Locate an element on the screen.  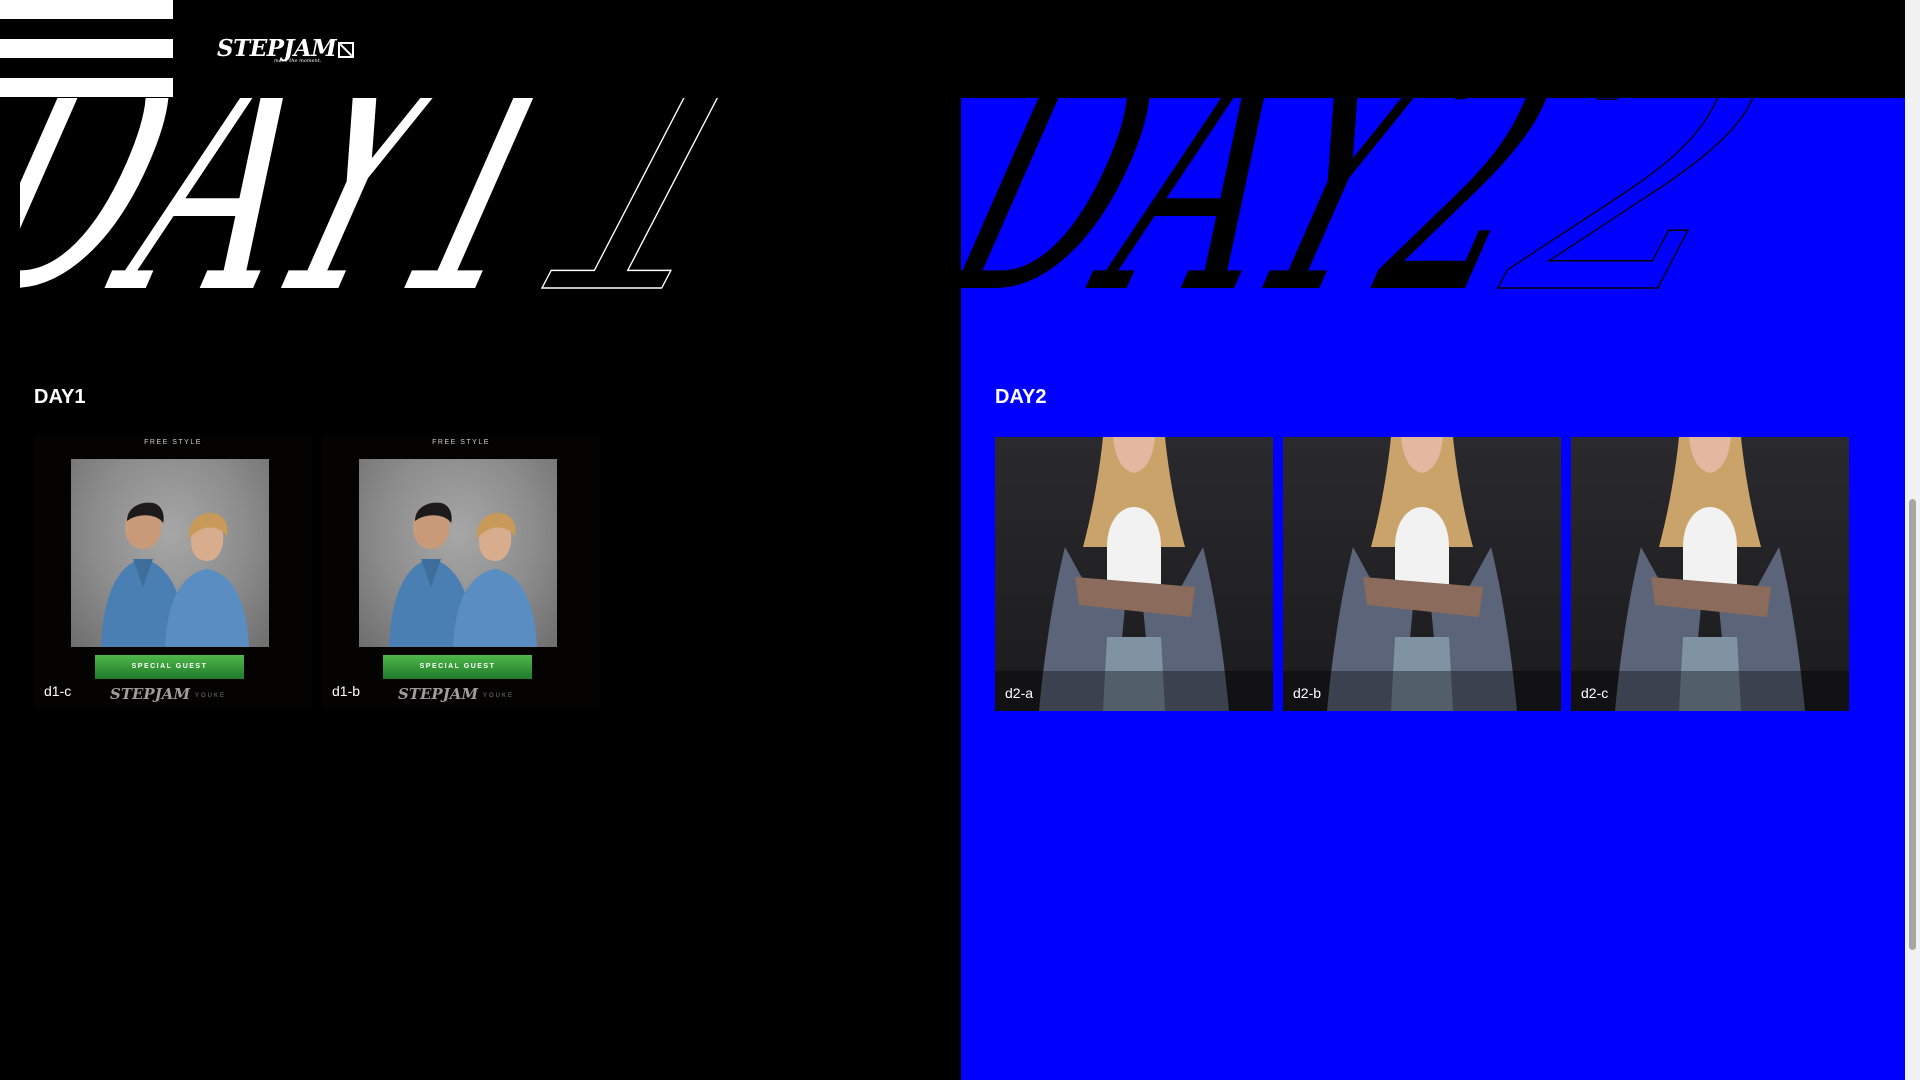
day2-card-d2-b: d2-b is located at coordinates (1422, 574).